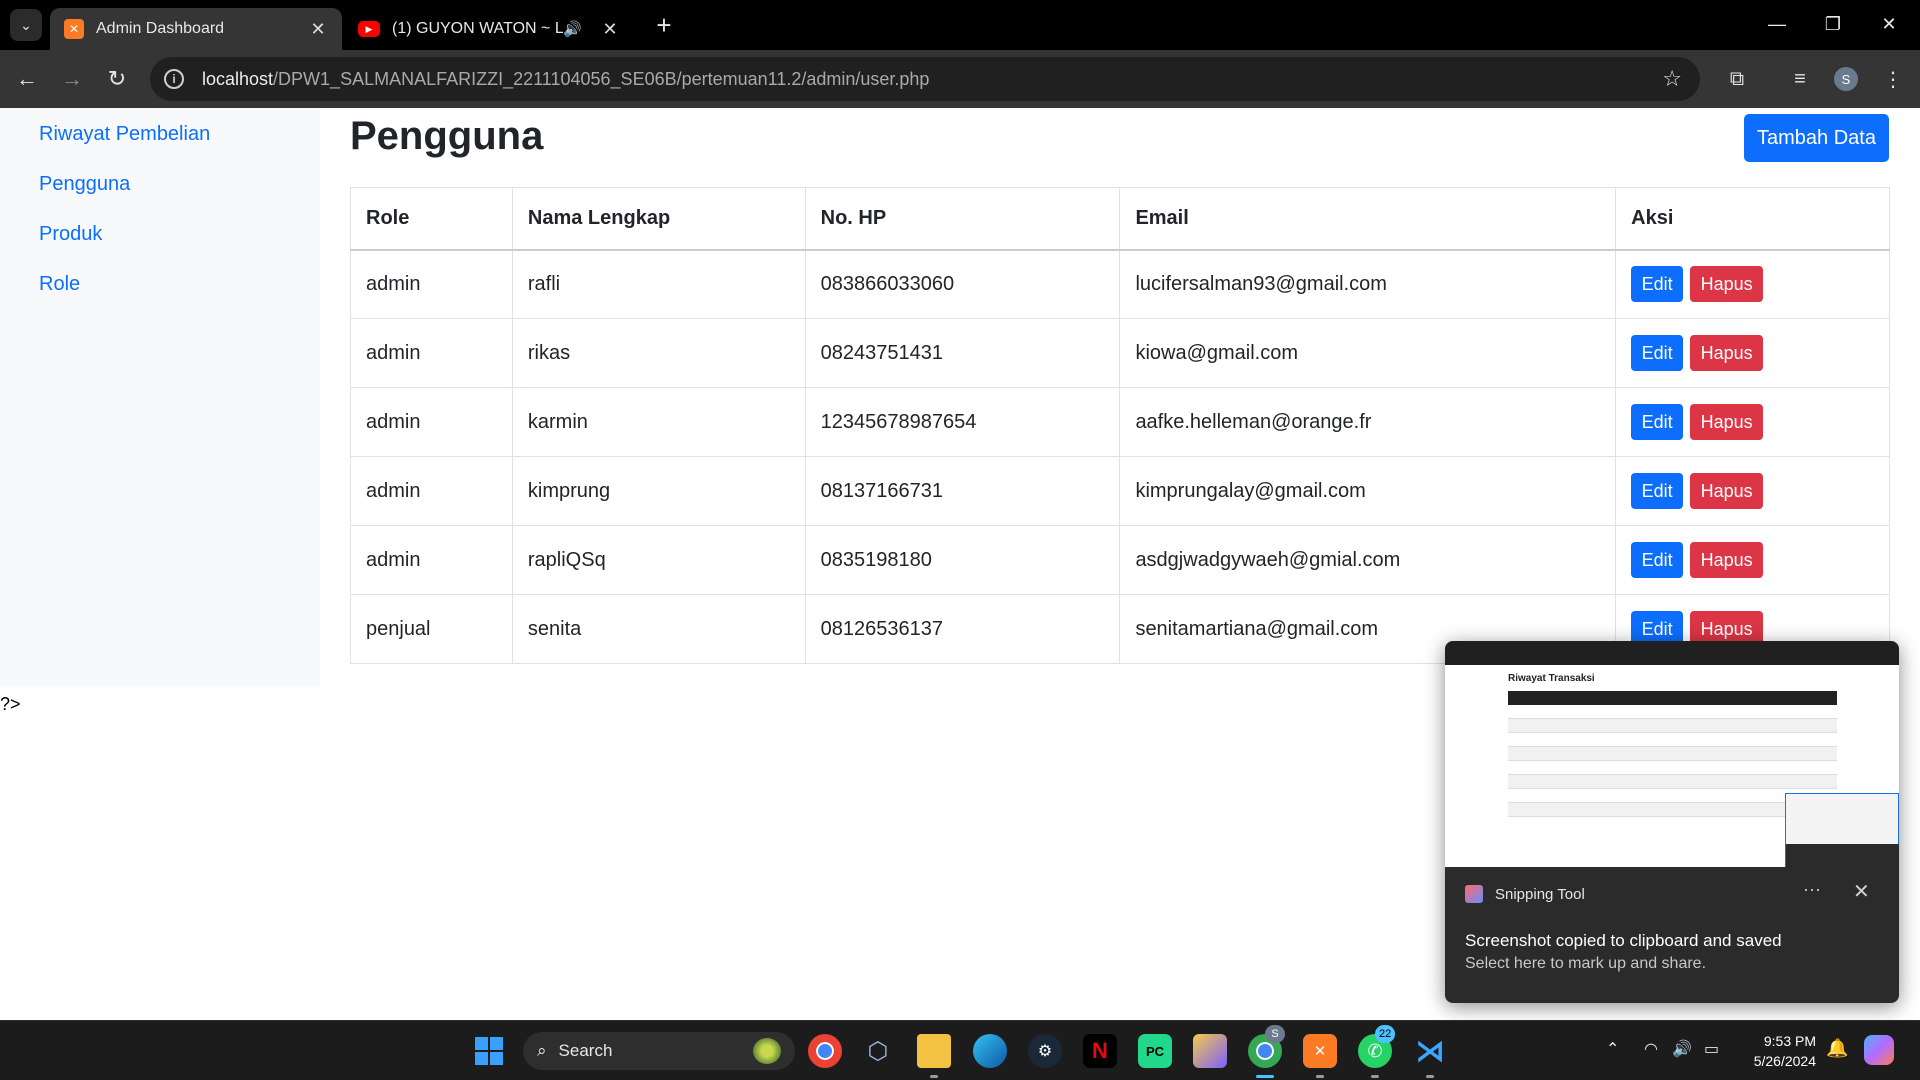  I want to click on toast-app-name: Snipping Tool, so click(1540, 894).